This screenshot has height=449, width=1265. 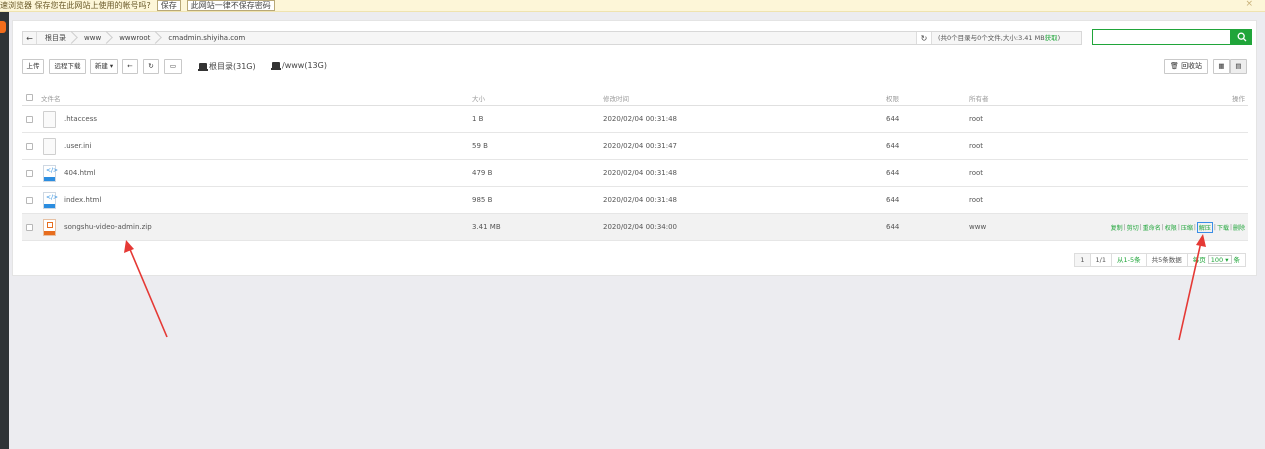 I want to click on col-name: 文件名, so click(x=51, y=97).